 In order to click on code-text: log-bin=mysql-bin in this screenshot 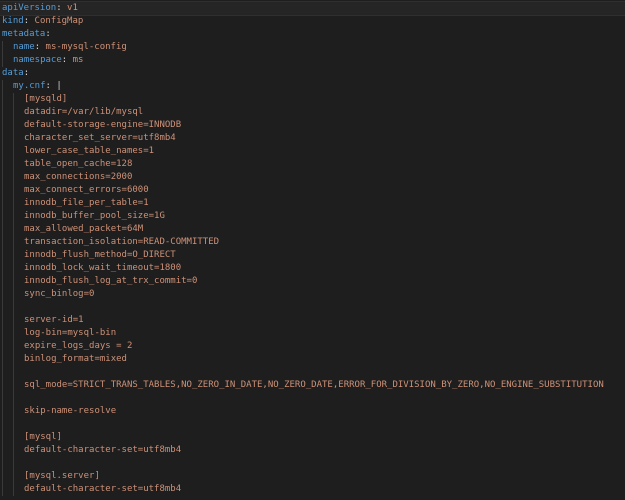, I will do `click(70, 333)`.